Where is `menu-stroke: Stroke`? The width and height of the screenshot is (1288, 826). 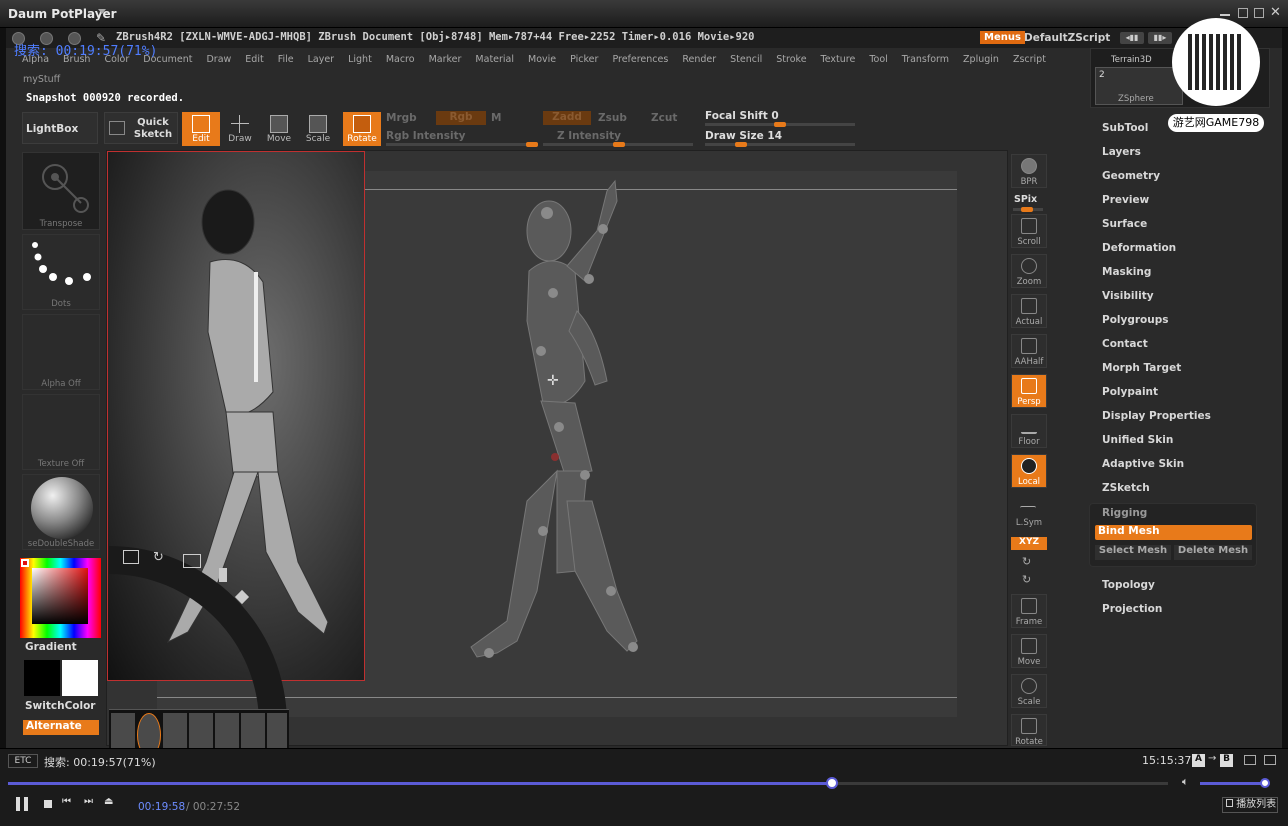
menu-stroke: Stroke is located at coordinates (791, 59).